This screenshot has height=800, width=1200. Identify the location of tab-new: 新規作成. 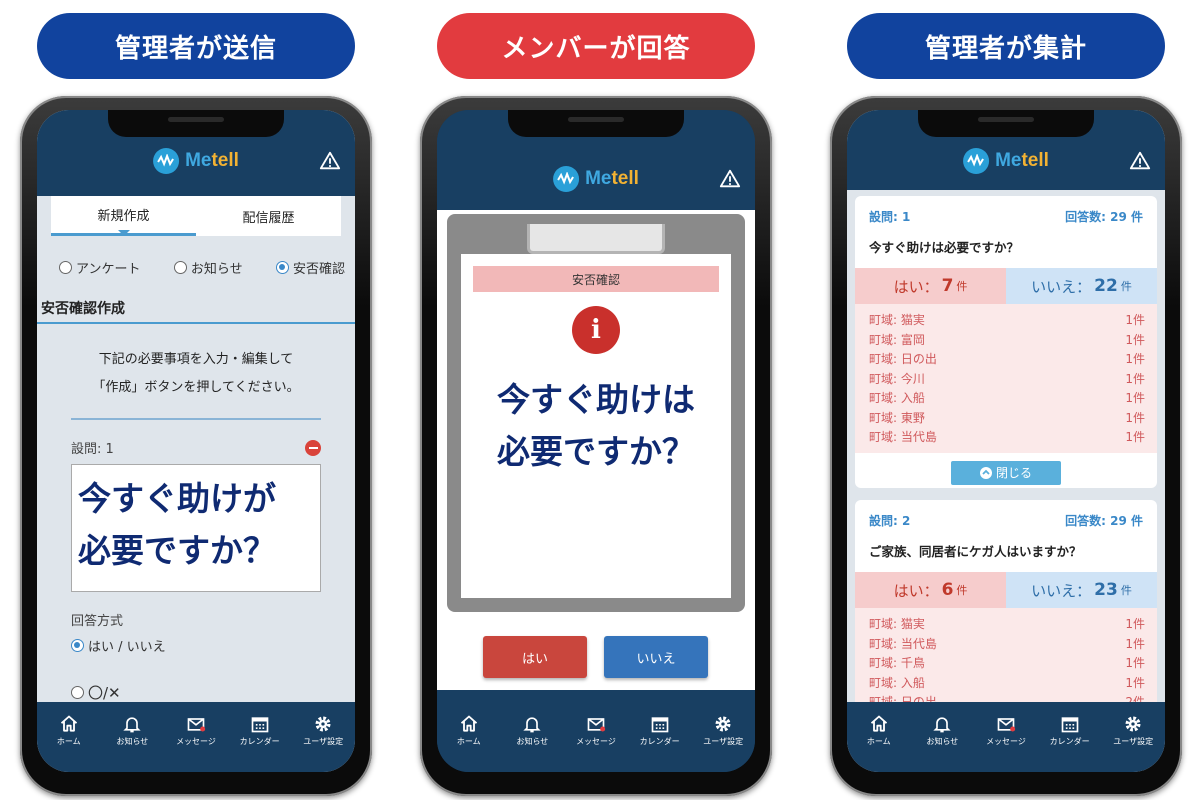
(123, 216).